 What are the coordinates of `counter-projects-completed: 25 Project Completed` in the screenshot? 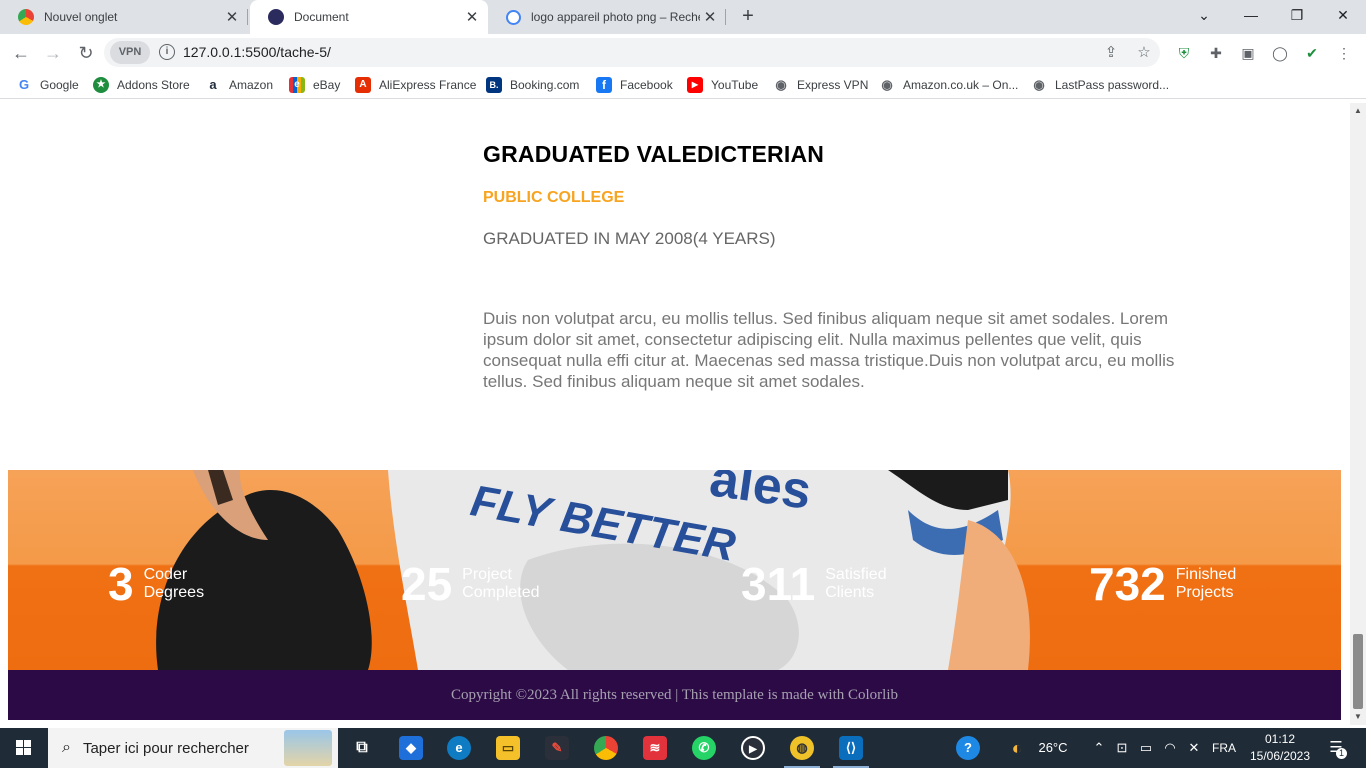 It's located at (476, 584).